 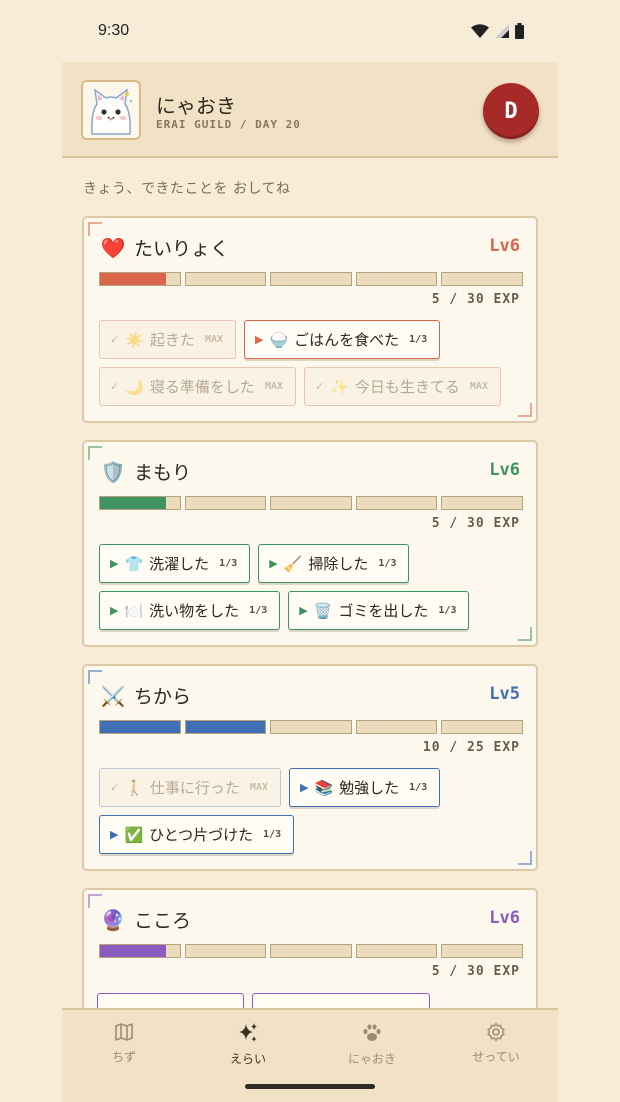 I want to click on action-chip: ▶ 🍽️ 洗い物をした 1/3, so click(x=190, y=610).